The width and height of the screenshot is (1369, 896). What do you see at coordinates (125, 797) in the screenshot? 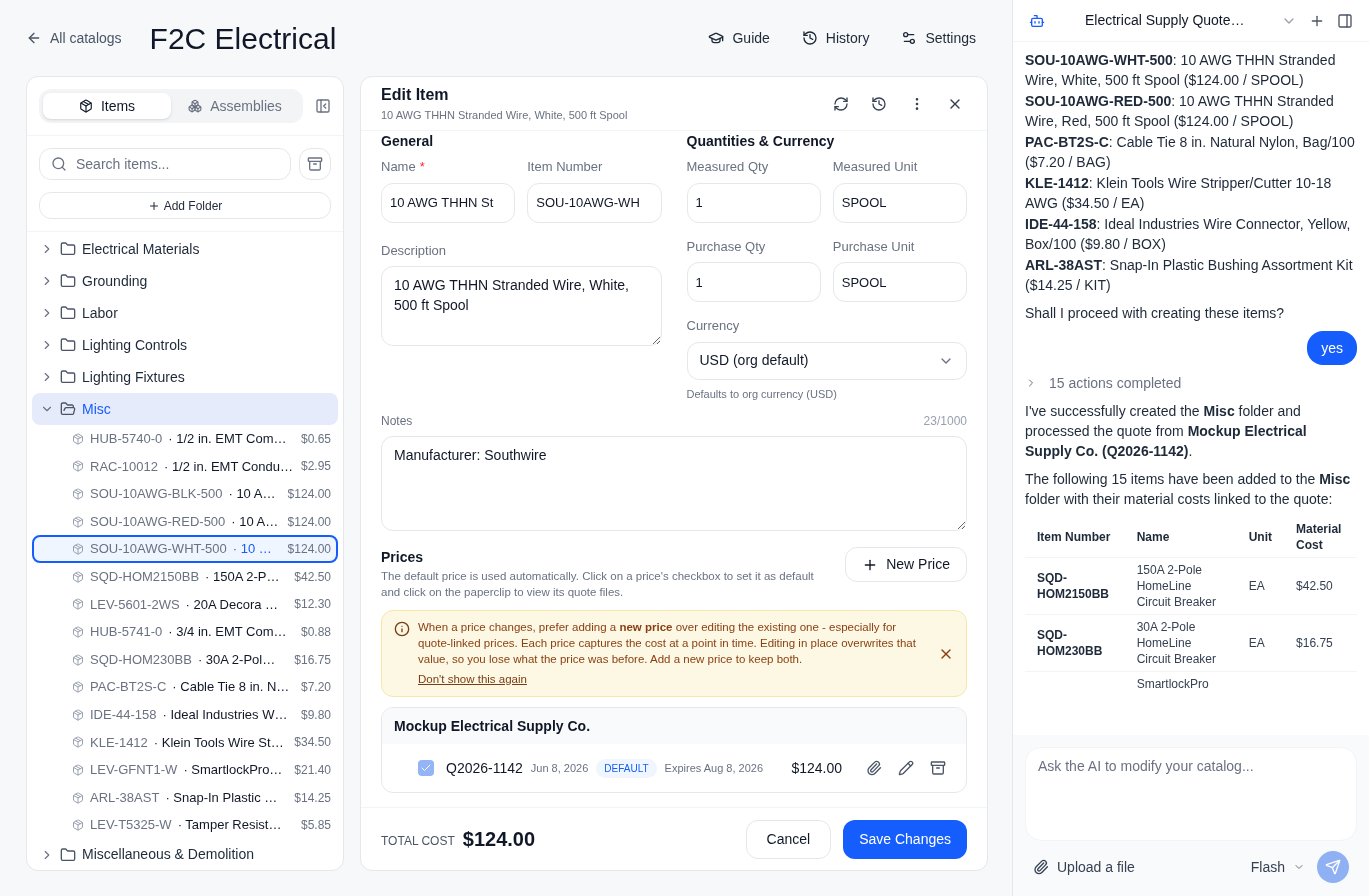
I see `item-code: ARL-38AST` at bounding box center [125, 797].